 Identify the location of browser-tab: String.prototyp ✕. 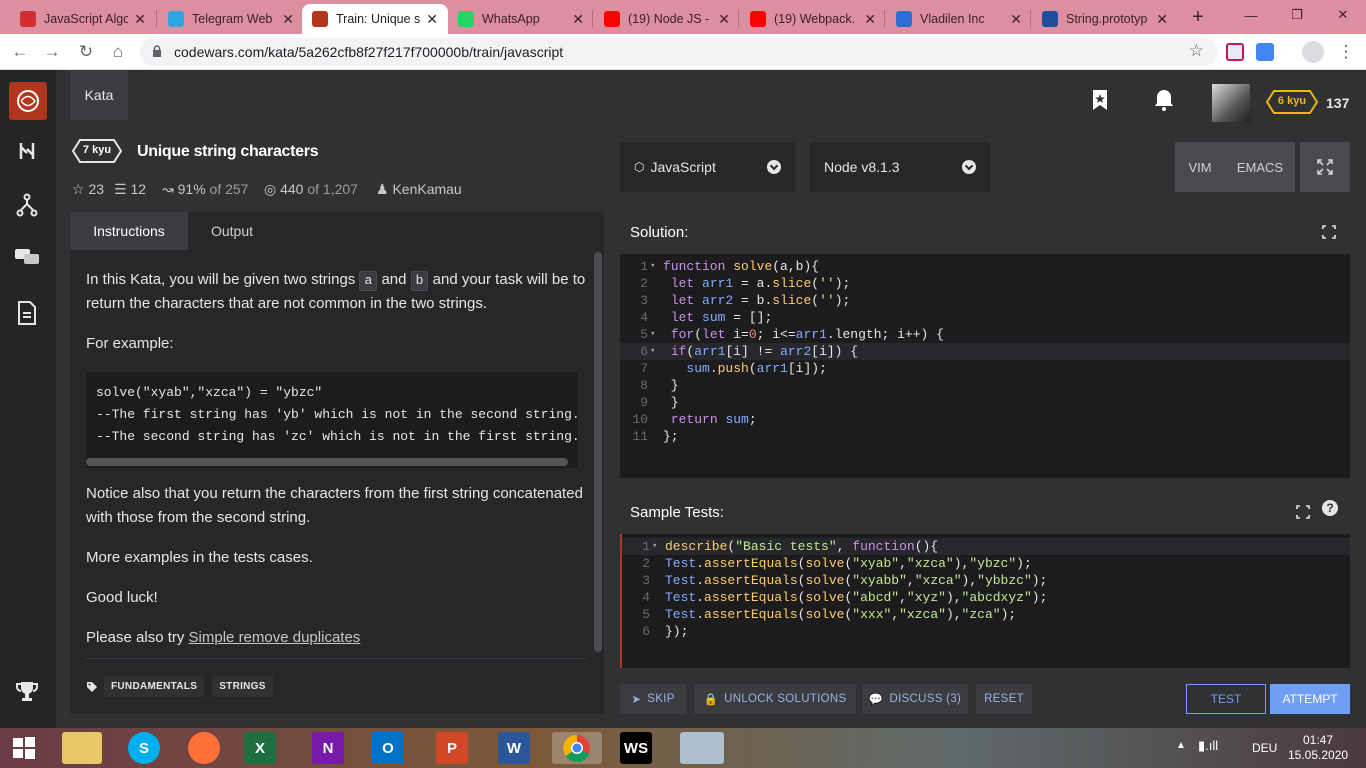
(1105, 19).